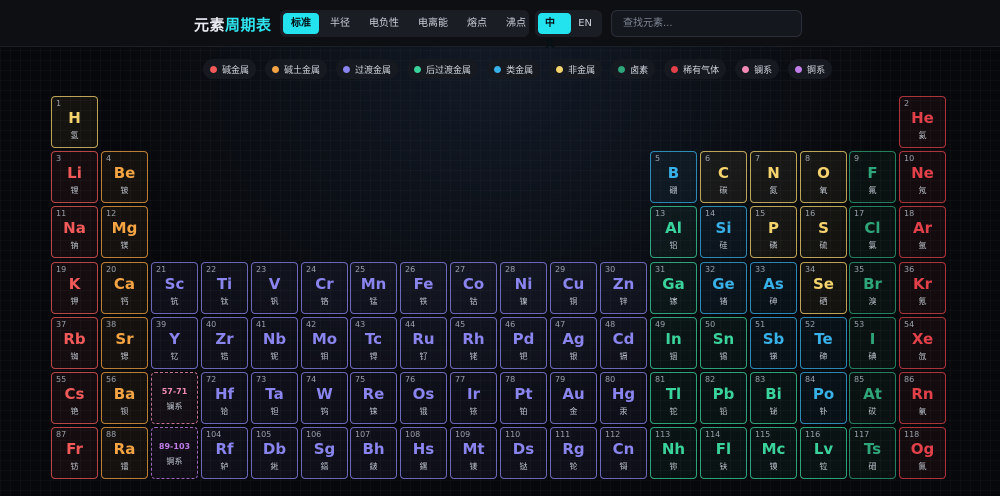 This screenshot has height=496, width=1000. Describe the element at coordinates (823, 232) in the screenshot. I see `element-cell-s: 16 S 硫` at that location.